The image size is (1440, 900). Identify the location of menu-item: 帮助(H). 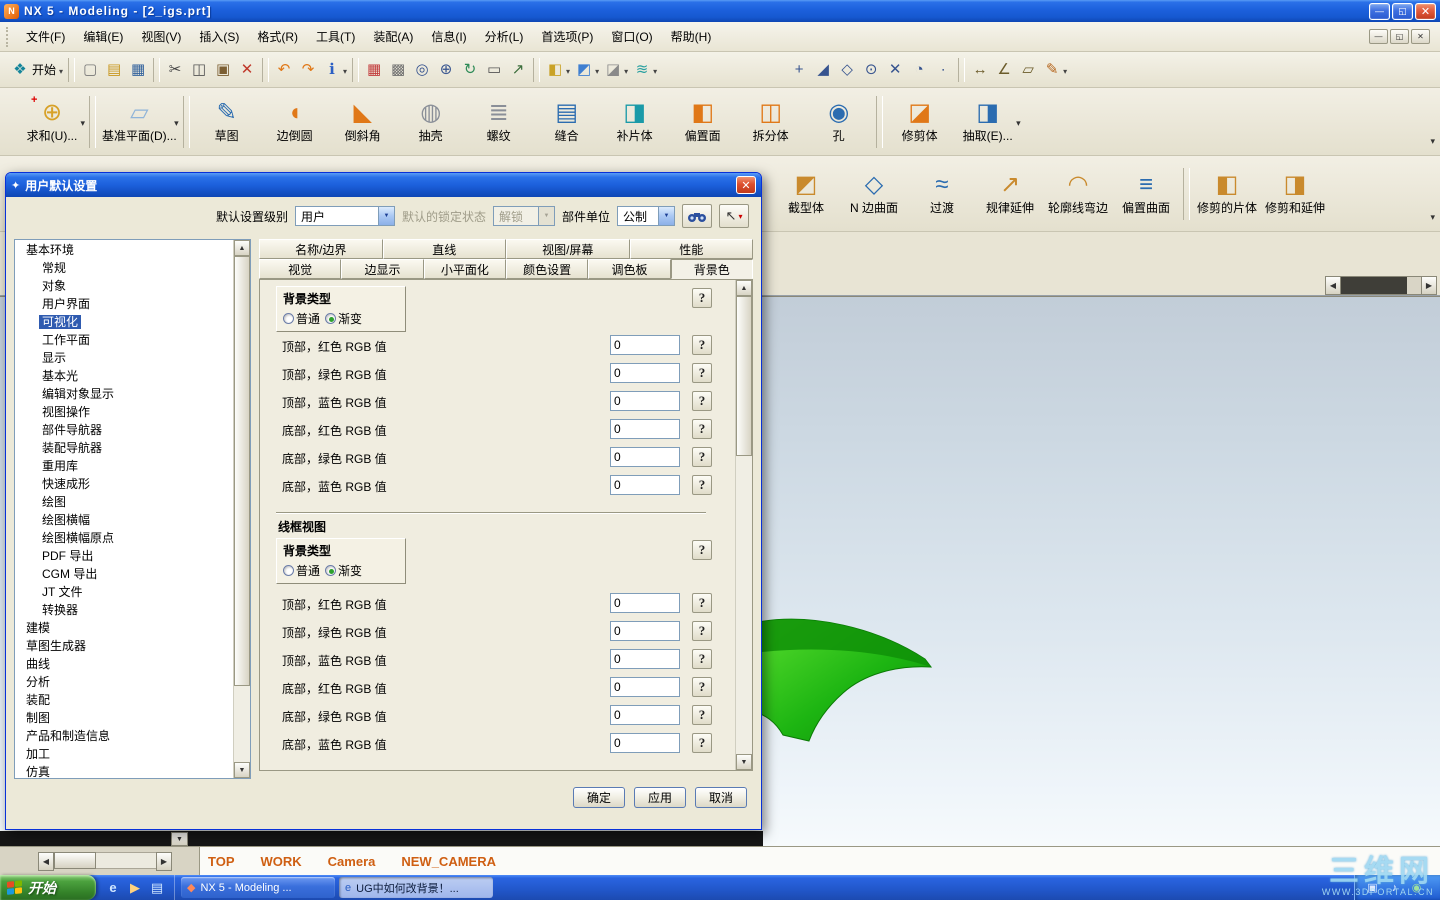
(691, 36).